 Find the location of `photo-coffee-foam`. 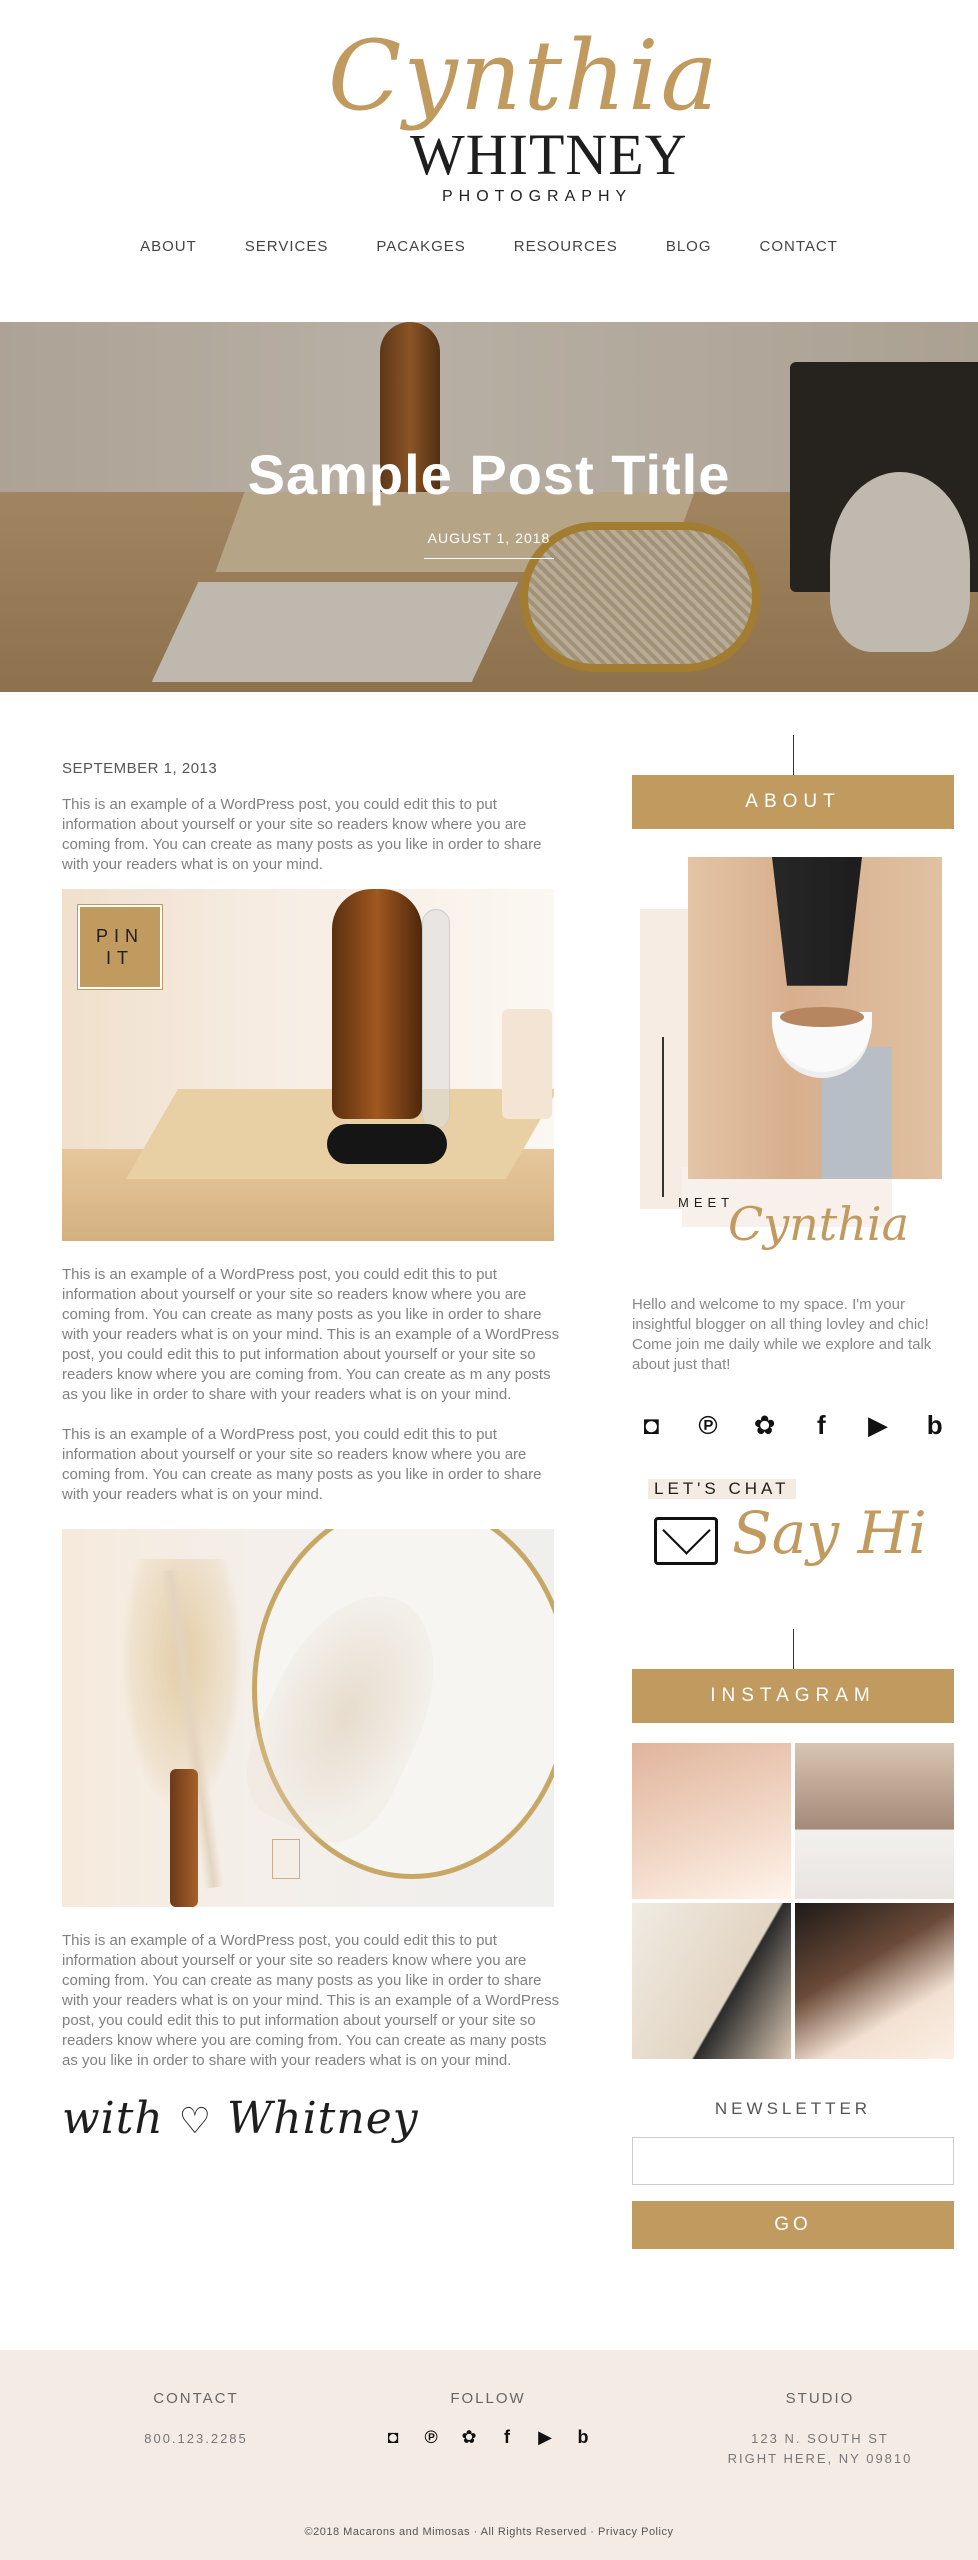

photo-coffee-foam is located at coordinates (822, 1017).